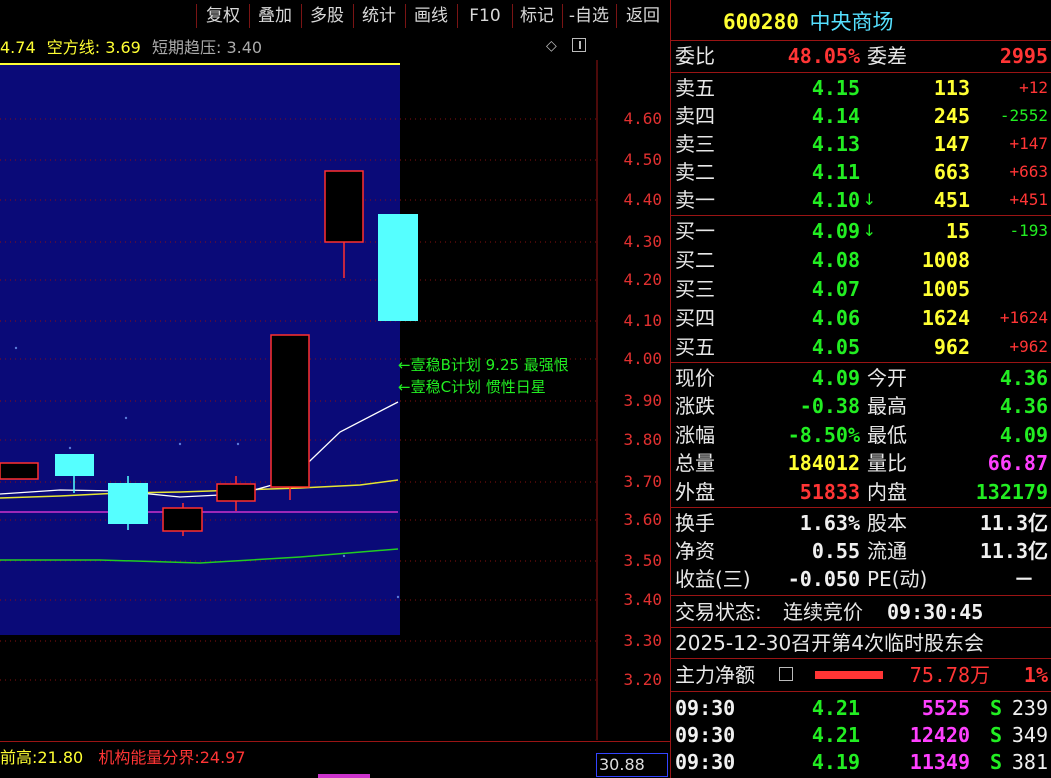  I want to click on tick-row: 09:30 4.19 11349 S 381, so click(861, 762).